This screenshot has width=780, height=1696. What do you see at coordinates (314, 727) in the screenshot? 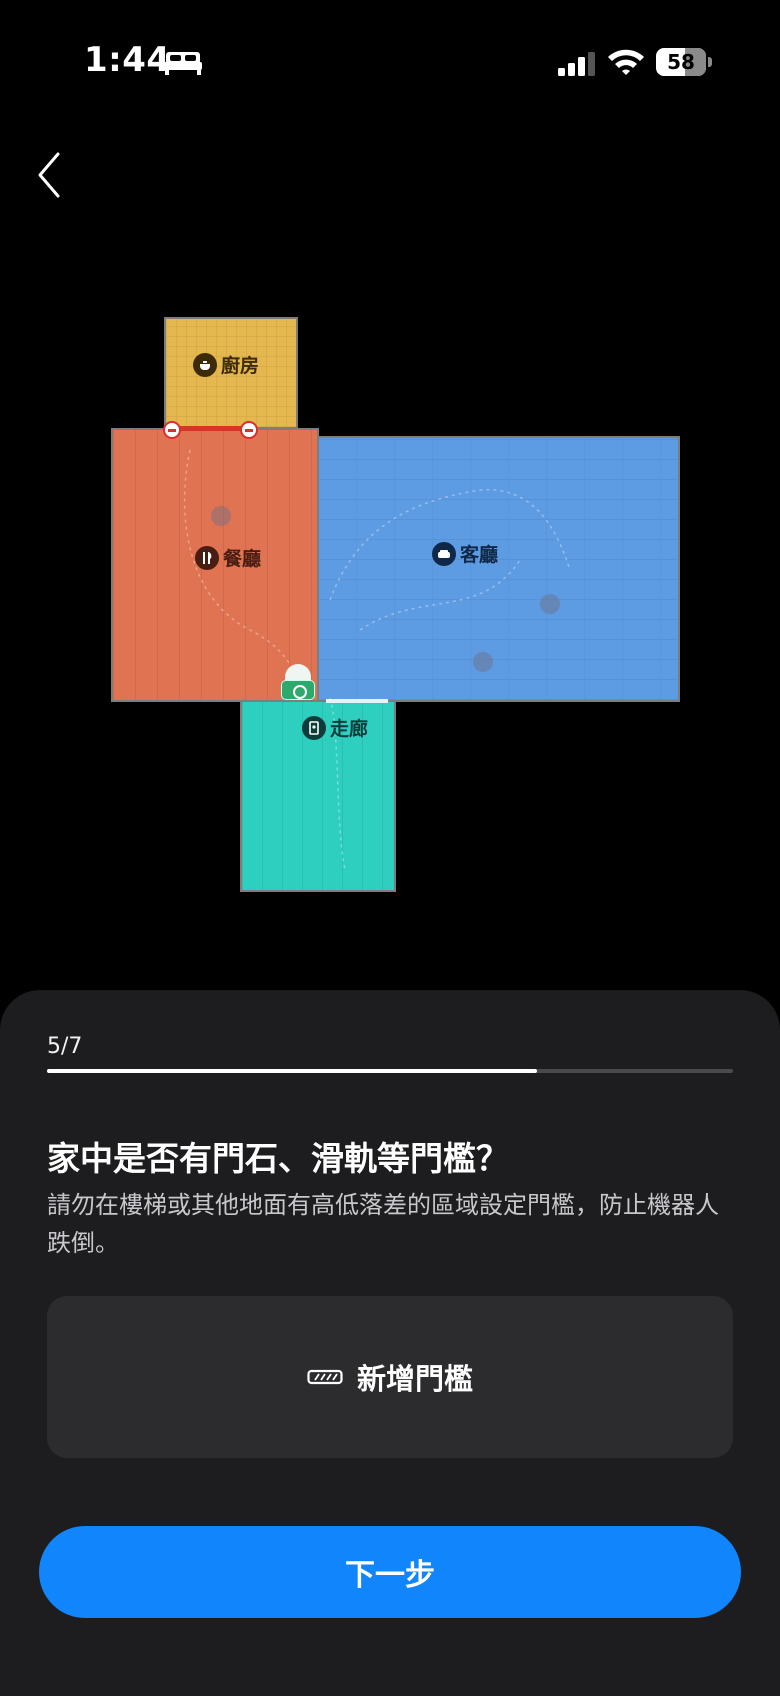
I see `door-icon` at bounding box center [314, 727].